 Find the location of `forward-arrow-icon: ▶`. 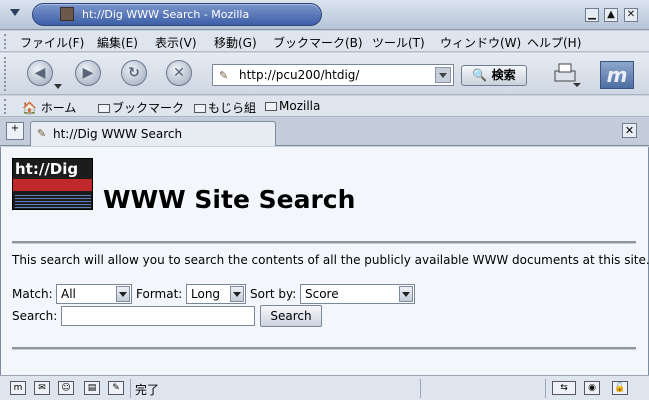

forward-arrow-icon: ▶ is located at coordinates (88, 73).